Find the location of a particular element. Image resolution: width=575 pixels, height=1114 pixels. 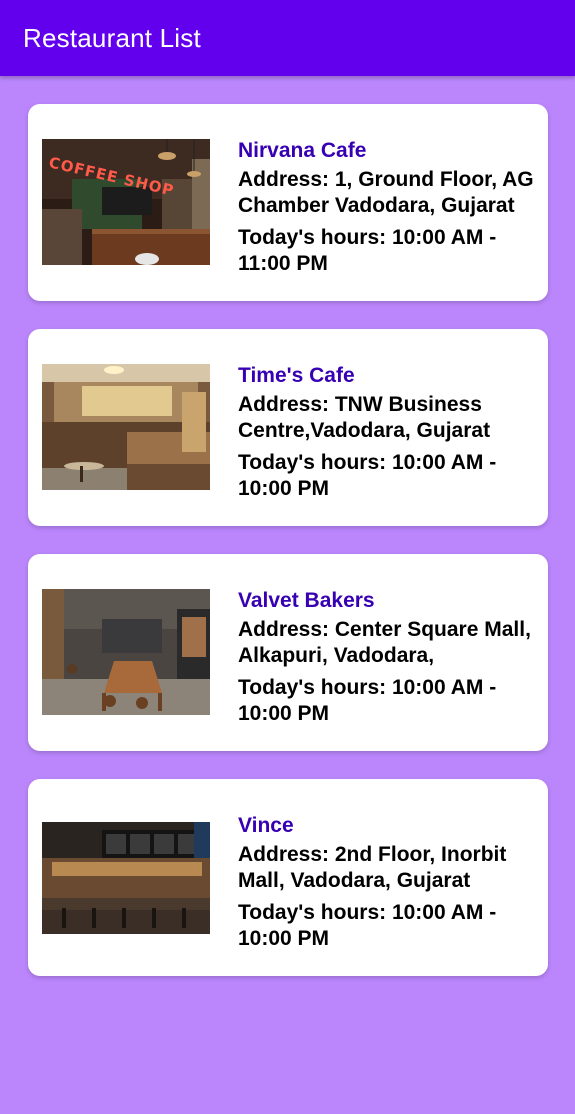

restaurant-photo: COFFEE SHOP is located at coordinates (126, 202).